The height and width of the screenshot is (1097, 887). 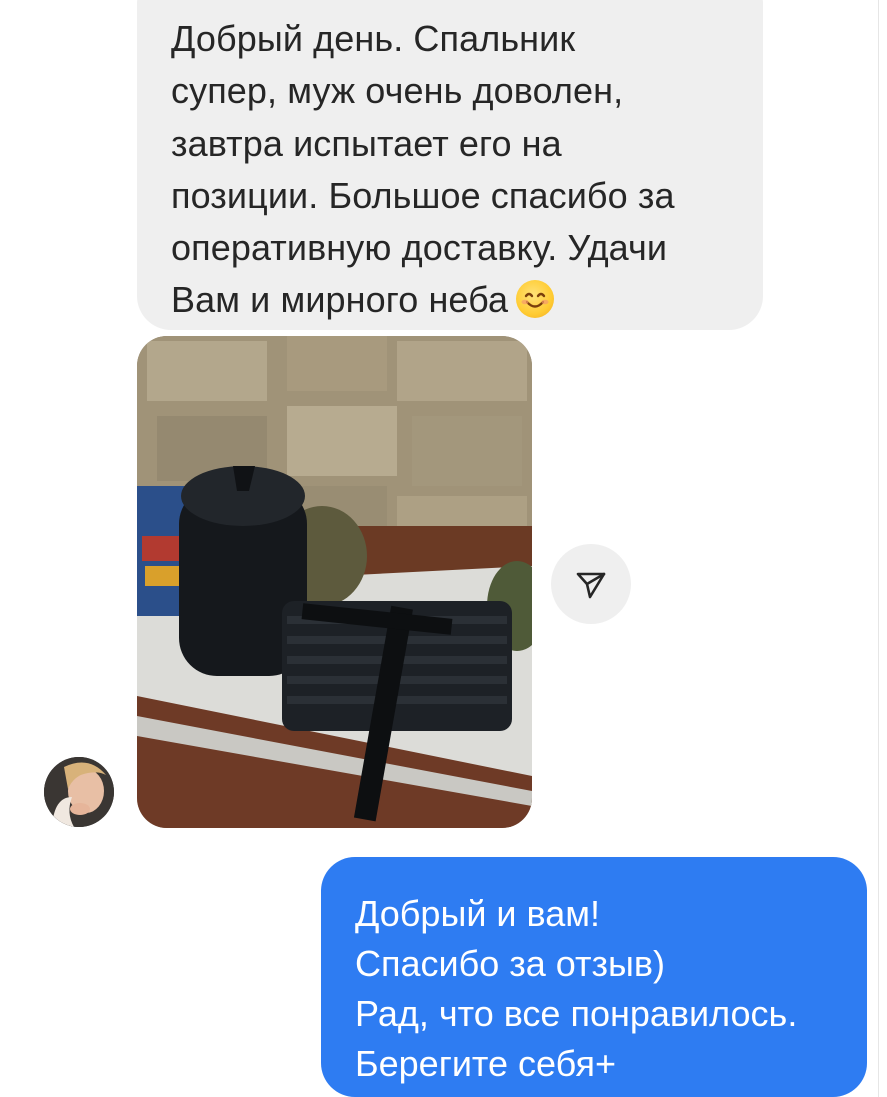 What do you see at coordinates (576, 1013) in the screenshot?
I see `message-line: Рад, что все понравилось.` at bounding box center [576, 1013].